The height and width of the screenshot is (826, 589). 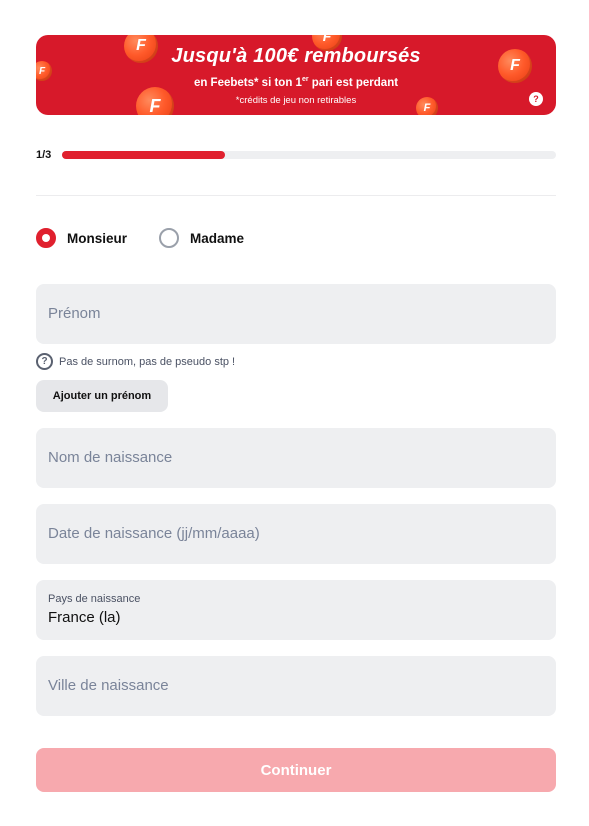 What do you see at coordinates (296, 195) in the screenshot?
I see `divider` at bounding box center [296, 195].